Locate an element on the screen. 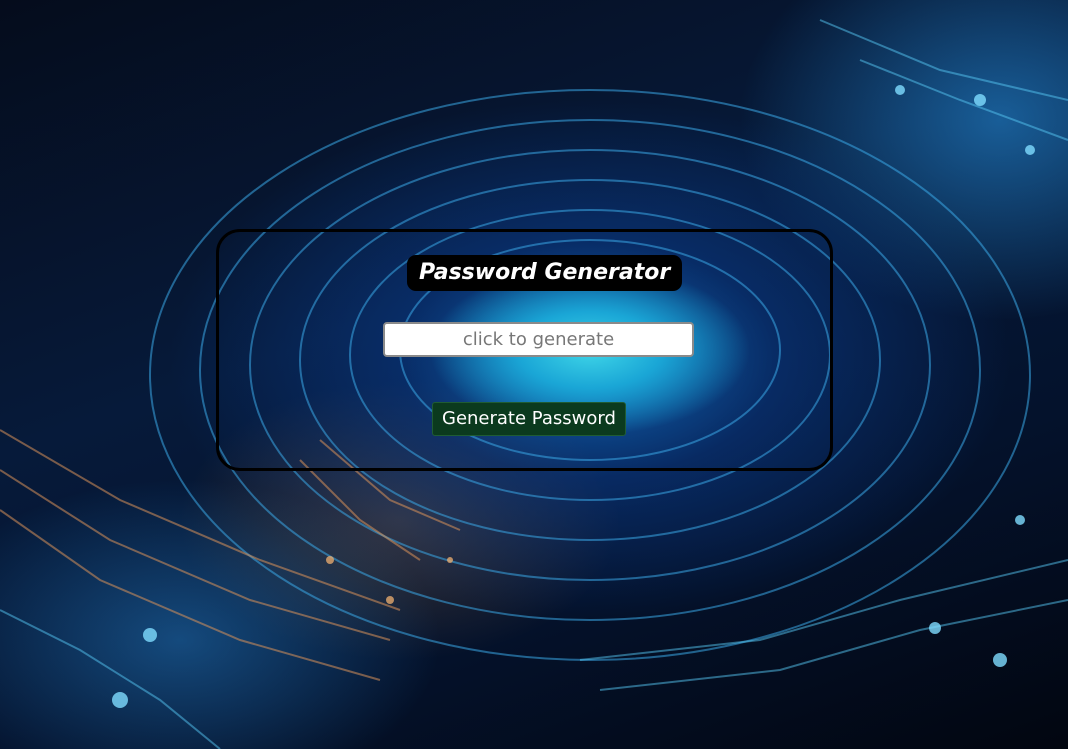 This screenshot has width=1068, height=749. page-title: Password Generator is located at coordinates (545, 273).